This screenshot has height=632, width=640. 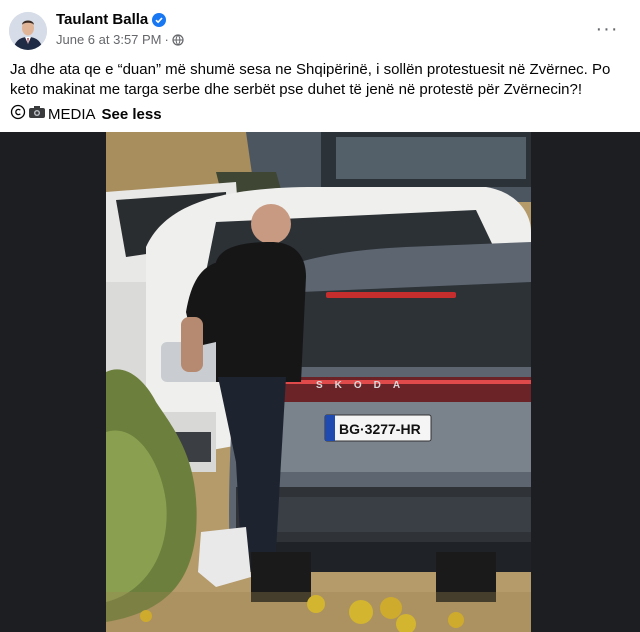 What do you see at coordinates (178, 39) in the screenshot?
I see `globe-icon` at bounding box center [178, 39].